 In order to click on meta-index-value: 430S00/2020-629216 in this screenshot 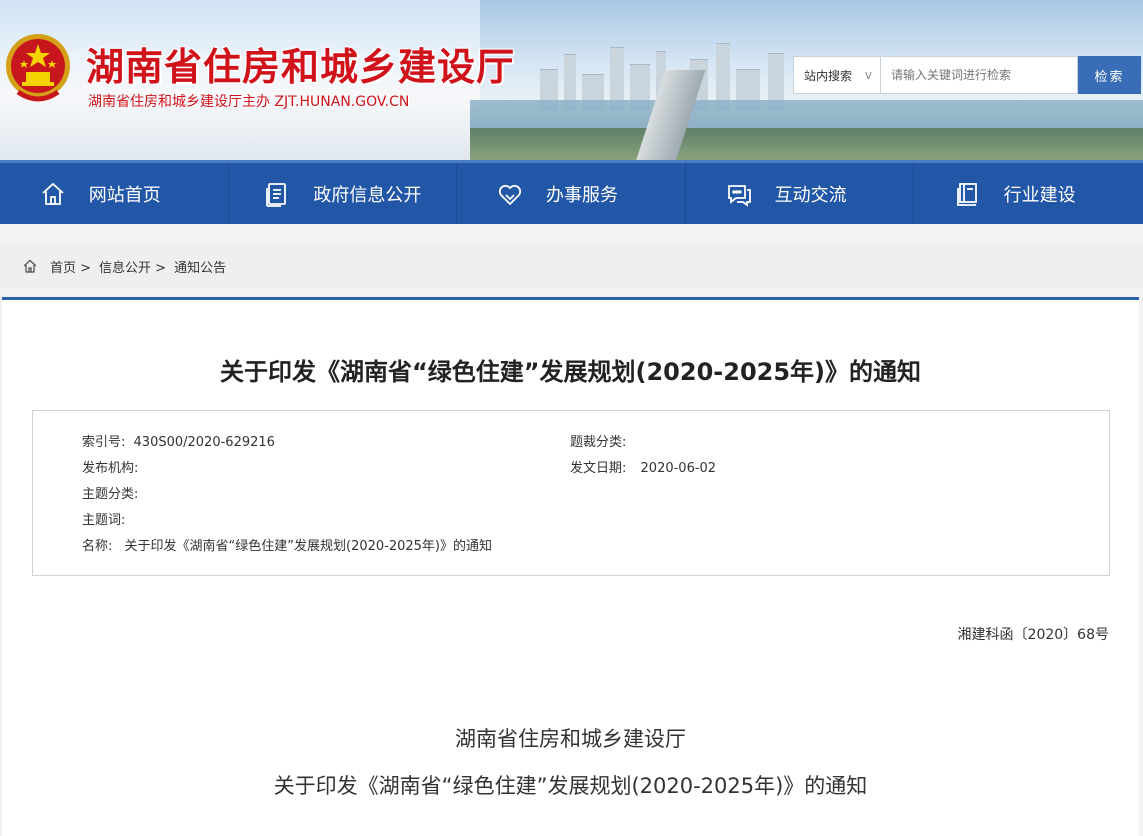, I will do `click(204, 442)`.